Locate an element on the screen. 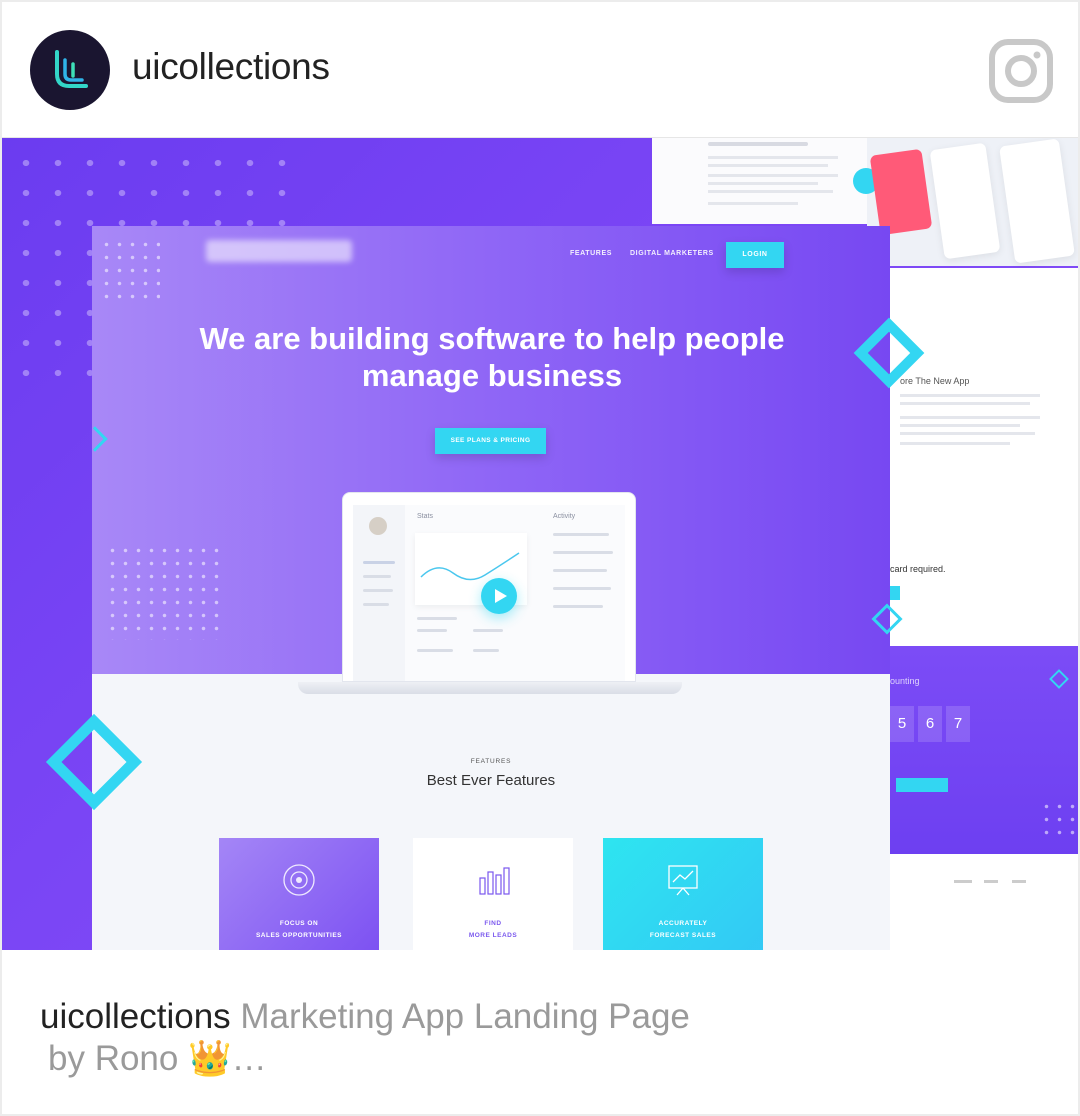 The height and width of the screenshot is (1116, 1080). user-avatar is located at coordinates (378, 526).